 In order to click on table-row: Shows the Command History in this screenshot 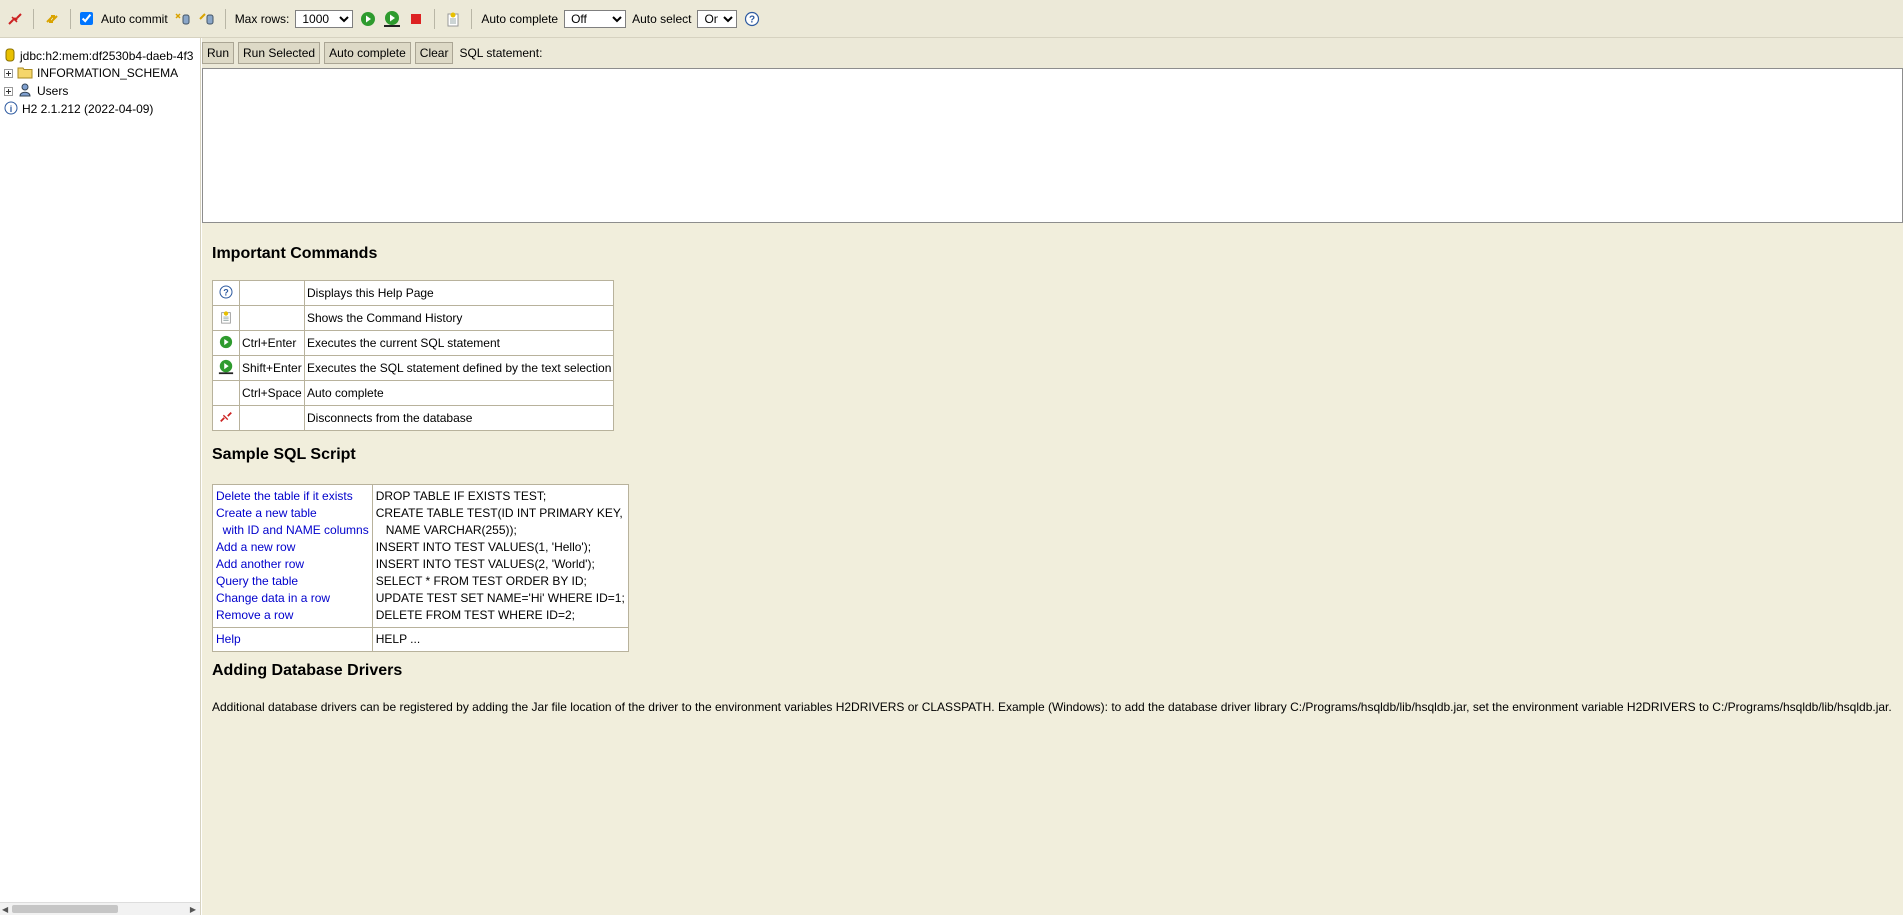, I will do `click(413, 318)`.